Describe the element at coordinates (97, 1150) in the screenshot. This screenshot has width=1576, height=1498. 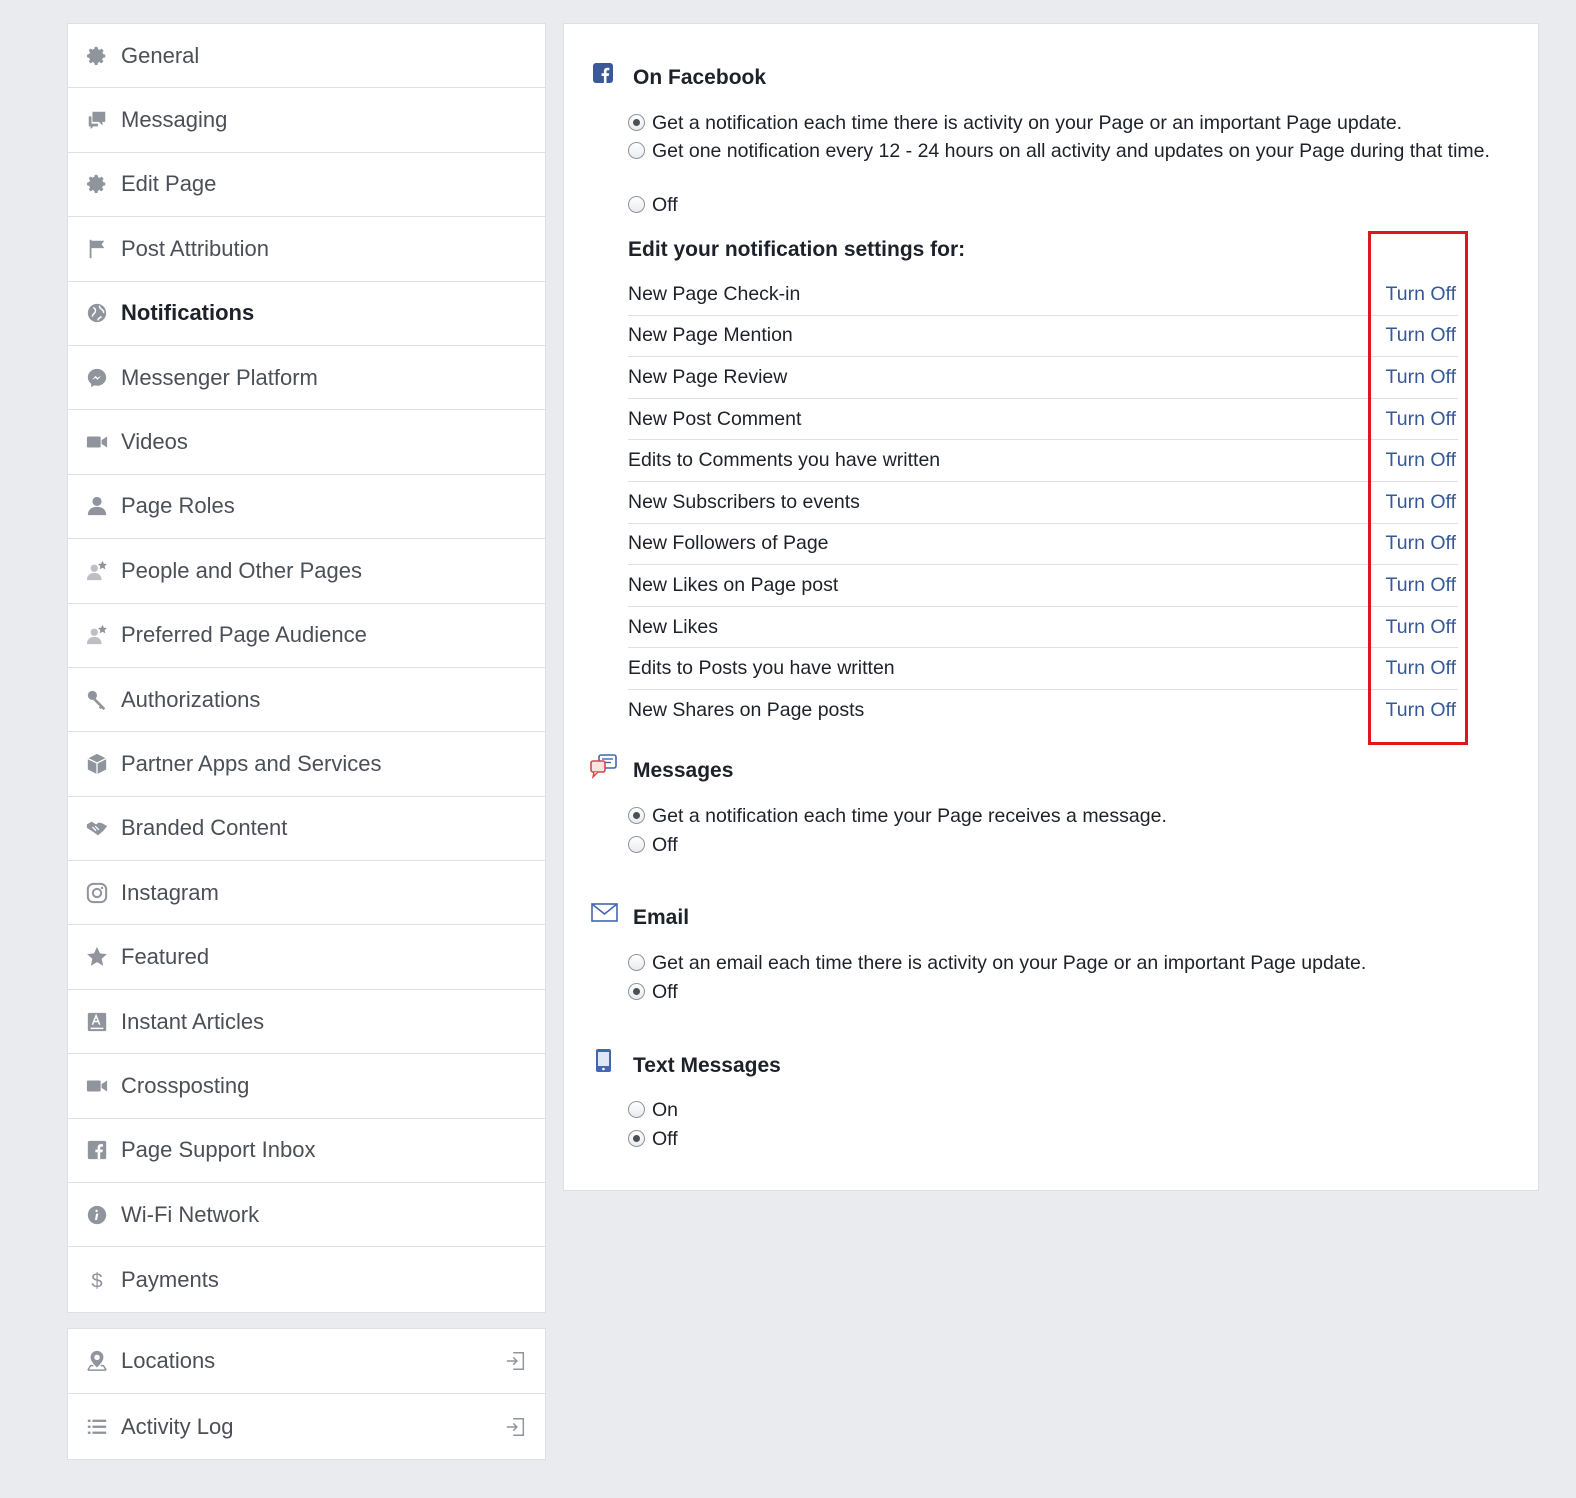
I see `facebook-icon` at that location.